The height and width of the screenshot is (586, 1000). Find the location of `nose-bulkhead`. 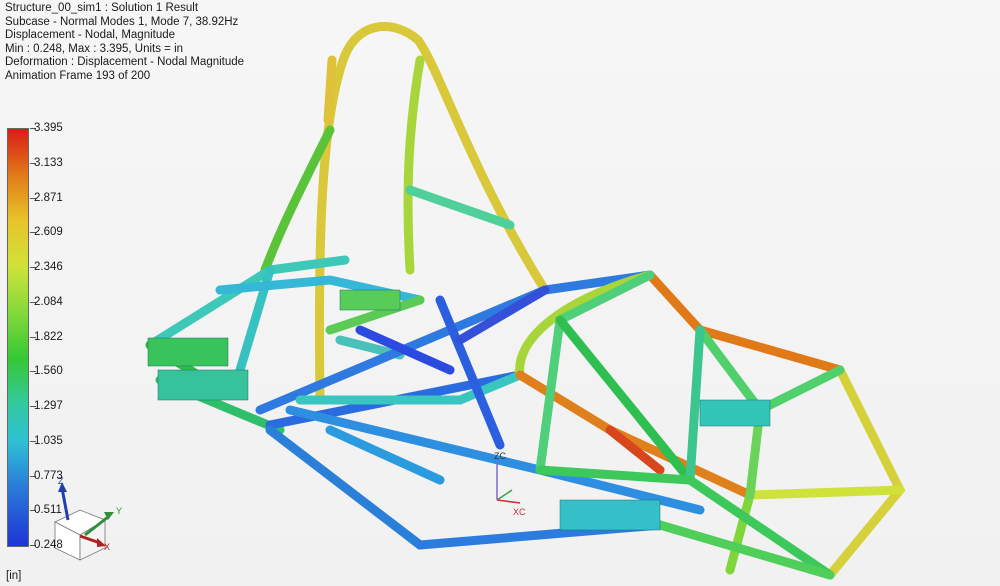

nose-bulkhead is located at coordinates (865, 472).